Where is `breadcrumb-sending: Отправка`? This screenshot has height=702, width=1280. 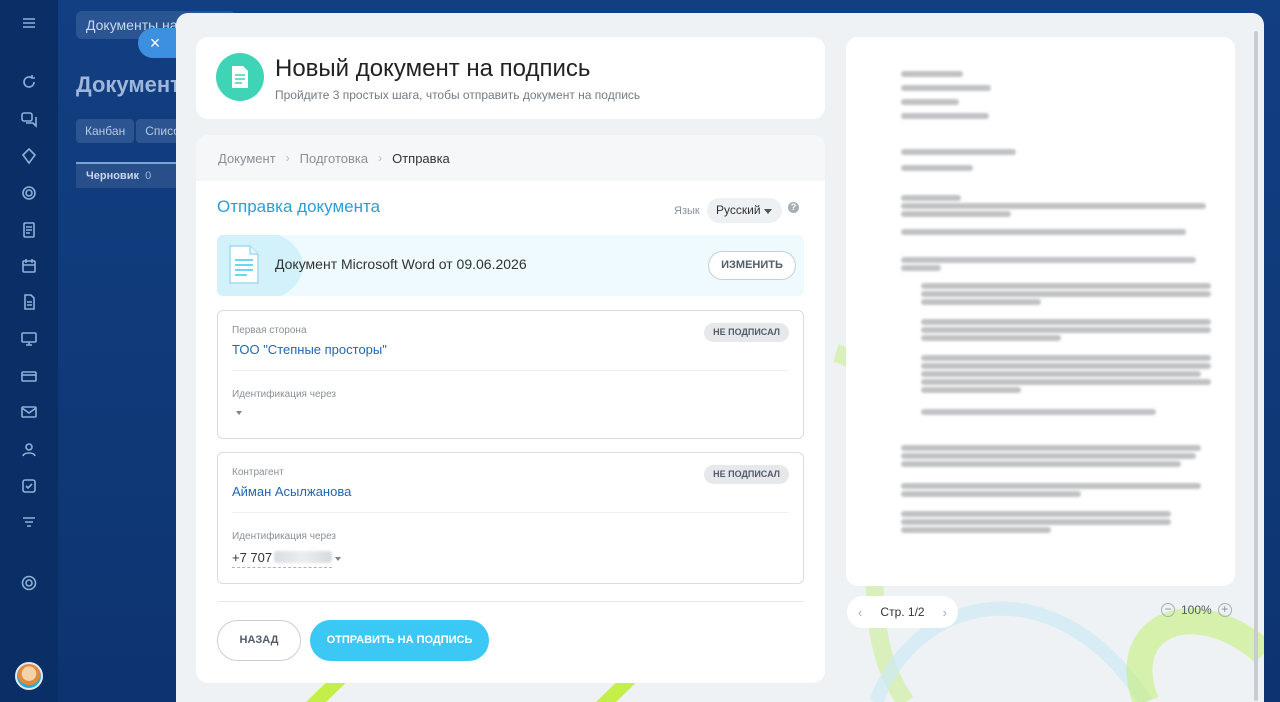 breadcrumb-sending: Отправка is located at coordinates (421, 158).